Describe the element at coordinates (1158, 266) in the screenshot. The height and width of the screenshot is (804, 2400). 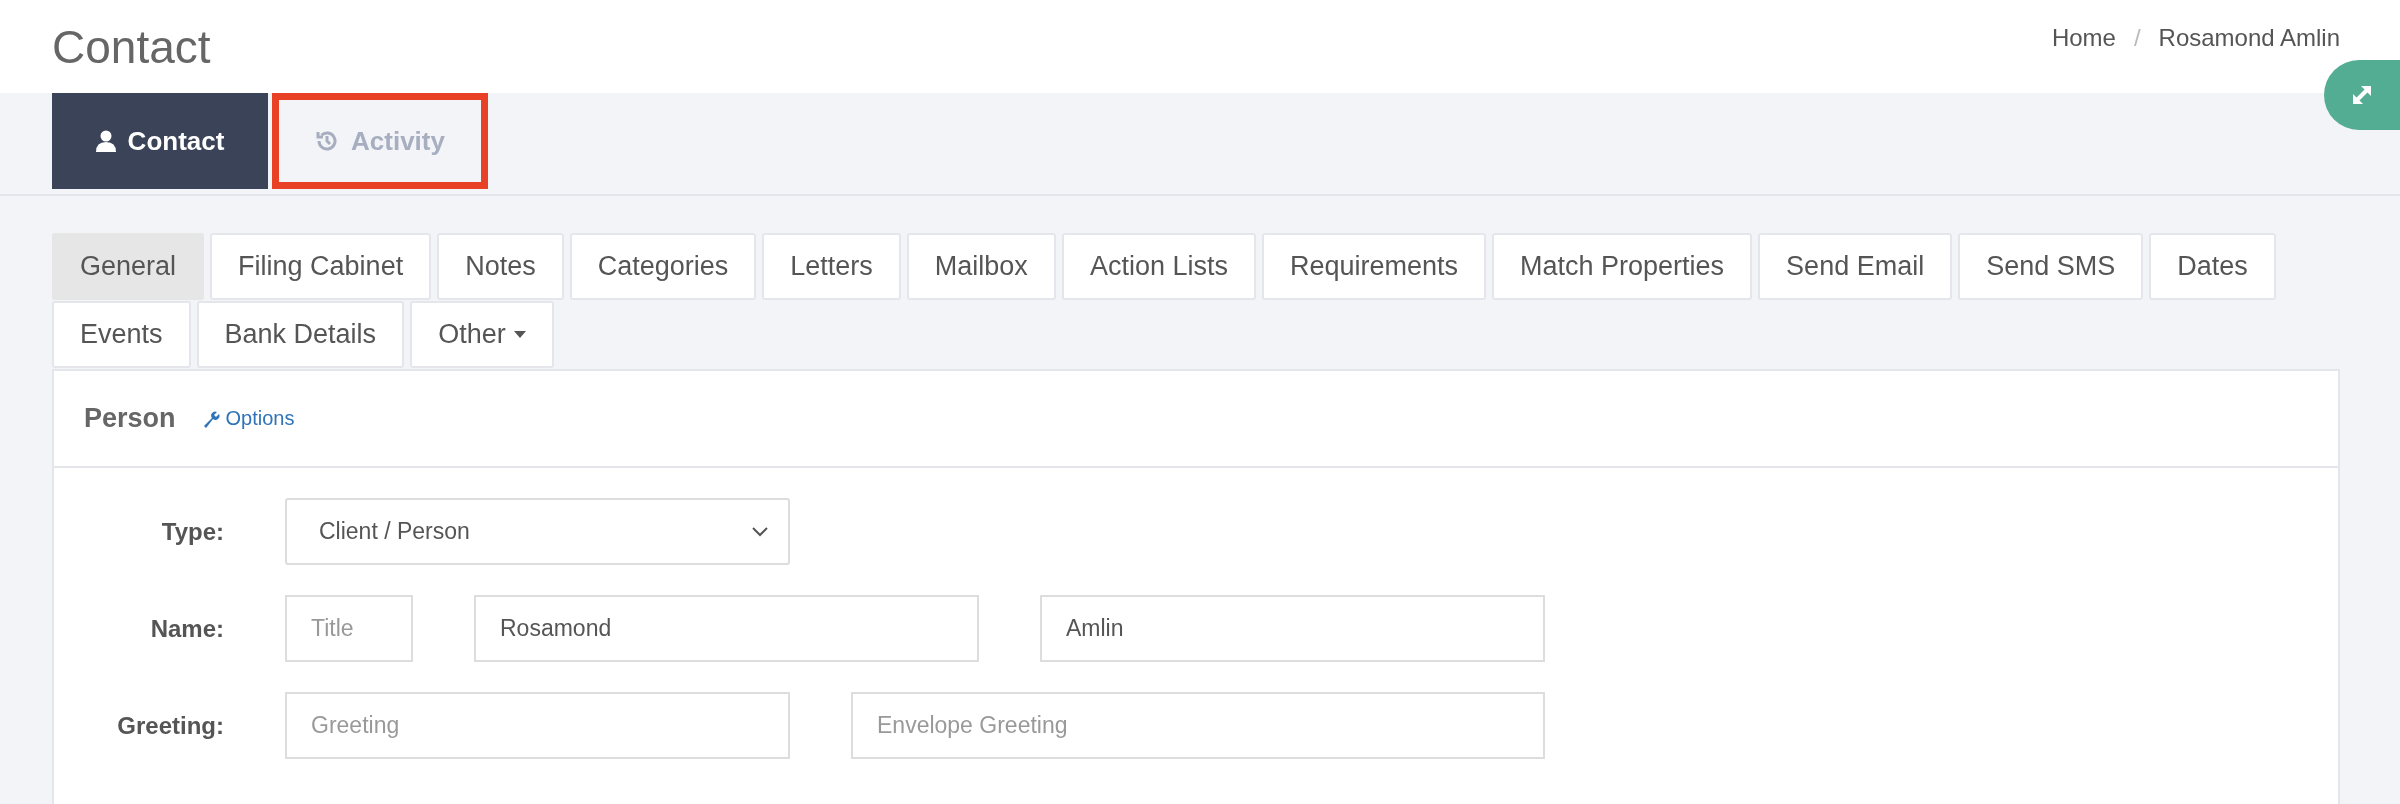
I see `sub-tab: Action Lists` at that location.